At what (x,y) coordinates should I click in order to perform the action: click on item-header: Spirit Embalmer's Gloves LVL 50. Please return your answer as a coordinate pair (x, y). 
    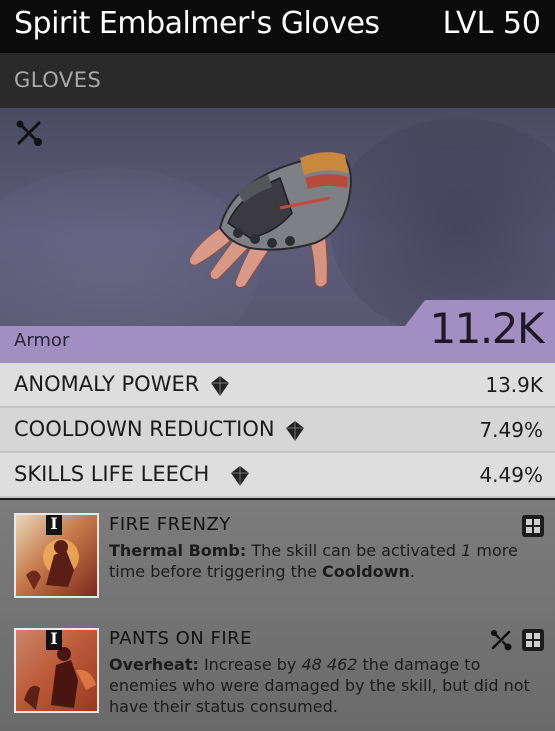
    Looking at the image, I should click on (277, 26).